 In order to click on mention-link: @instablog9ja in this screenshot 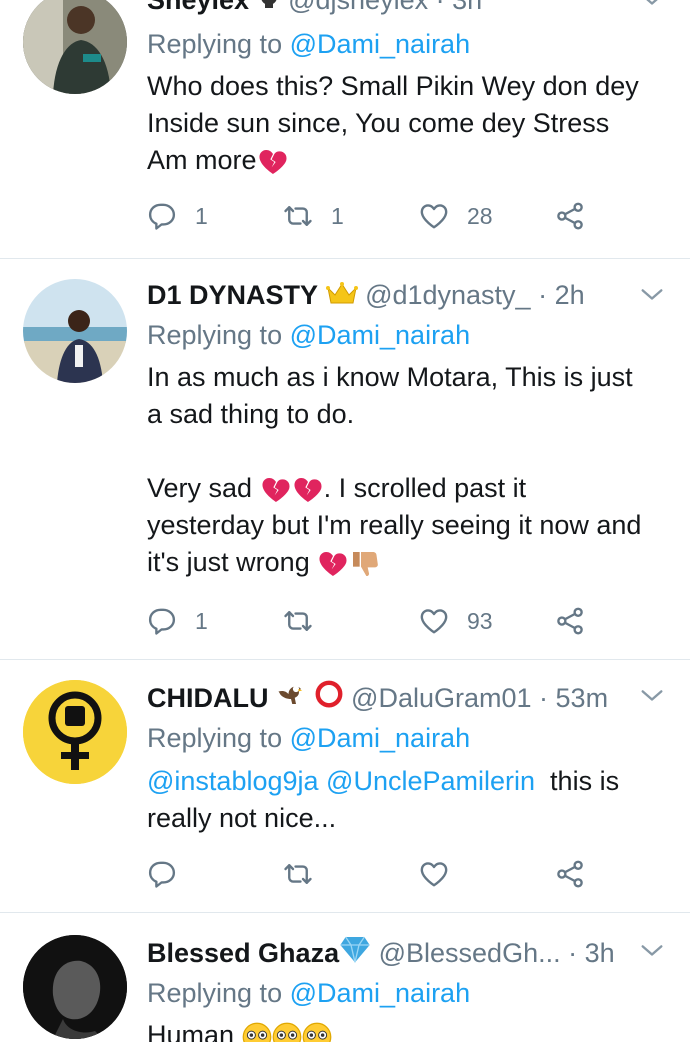, I will do `click(233, 781)`.